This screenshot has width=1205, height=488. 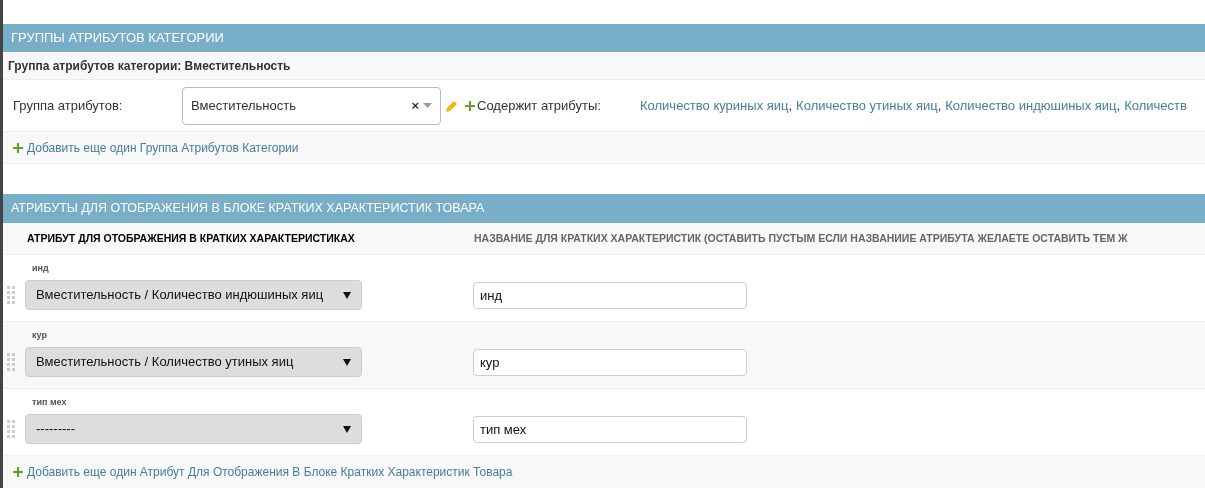 What do you see at coordinates (193, 295) in the screenshot?
I see `attribute-select: Вместительность / Количество индюшиных яиц` at bounding box center [193, 295].